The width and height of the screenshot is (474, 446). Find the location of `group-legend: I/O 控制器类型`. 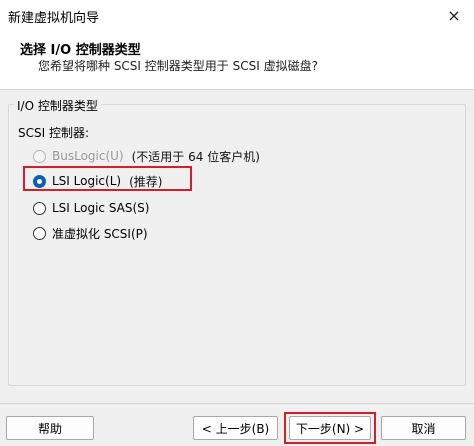

group-legend: I/O 控制器类型 is located at coordinates (57, 105).